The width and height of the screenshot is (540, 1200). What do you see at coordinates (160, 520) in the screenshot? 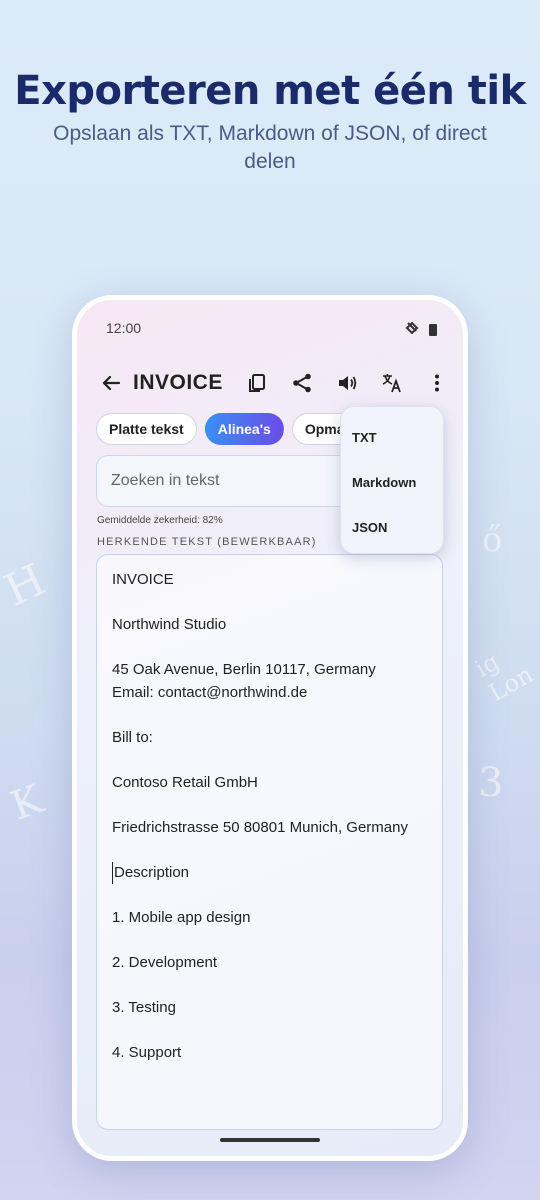
I see `confidence-label: Gemiddelde zekerheid: 82%` at bounding box center [160, 520].